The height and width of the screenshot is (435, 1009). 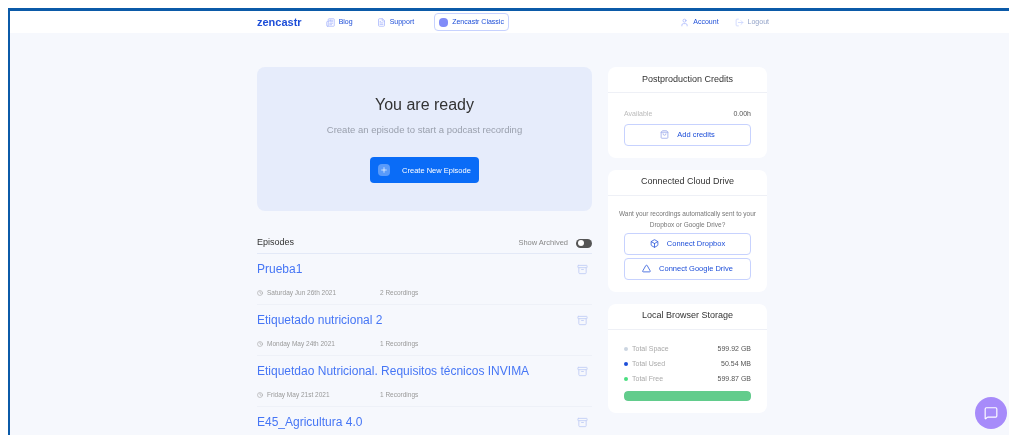 What do you see at coordinates (685, 22) in the screenshot?
I see `user-icon` at bounding box center [685, 22].